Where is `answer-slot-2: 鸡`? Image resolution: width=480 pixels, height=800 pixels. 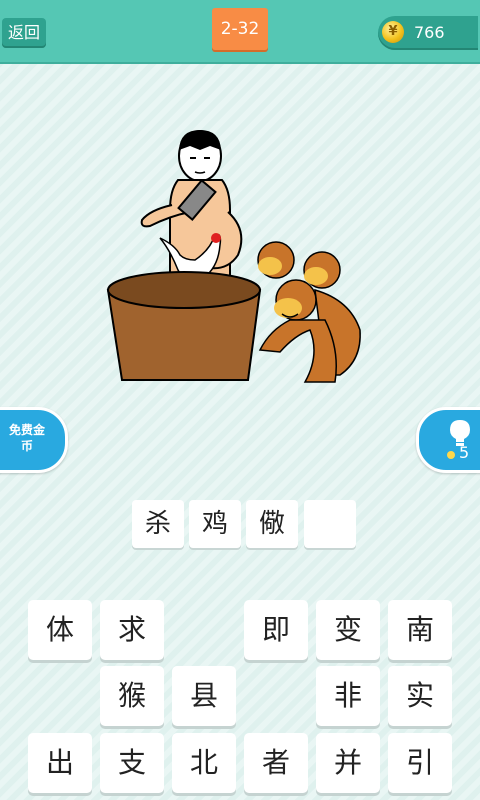
answer-slot-2: 鸡 is located at coordinates (215, 524).